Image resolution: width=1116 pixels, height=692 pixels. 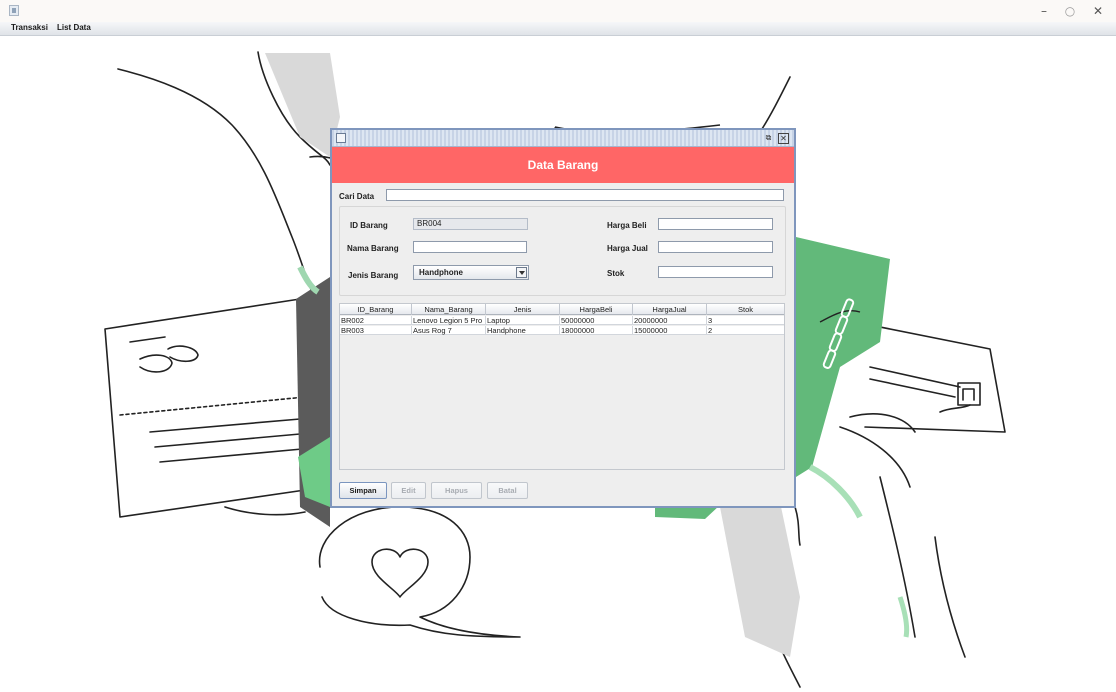 What do you see at coordinates (373, 275) in the screenshot?
I see `jenis-barang-label: Jenis Barang` at bounding box center [373, 275].